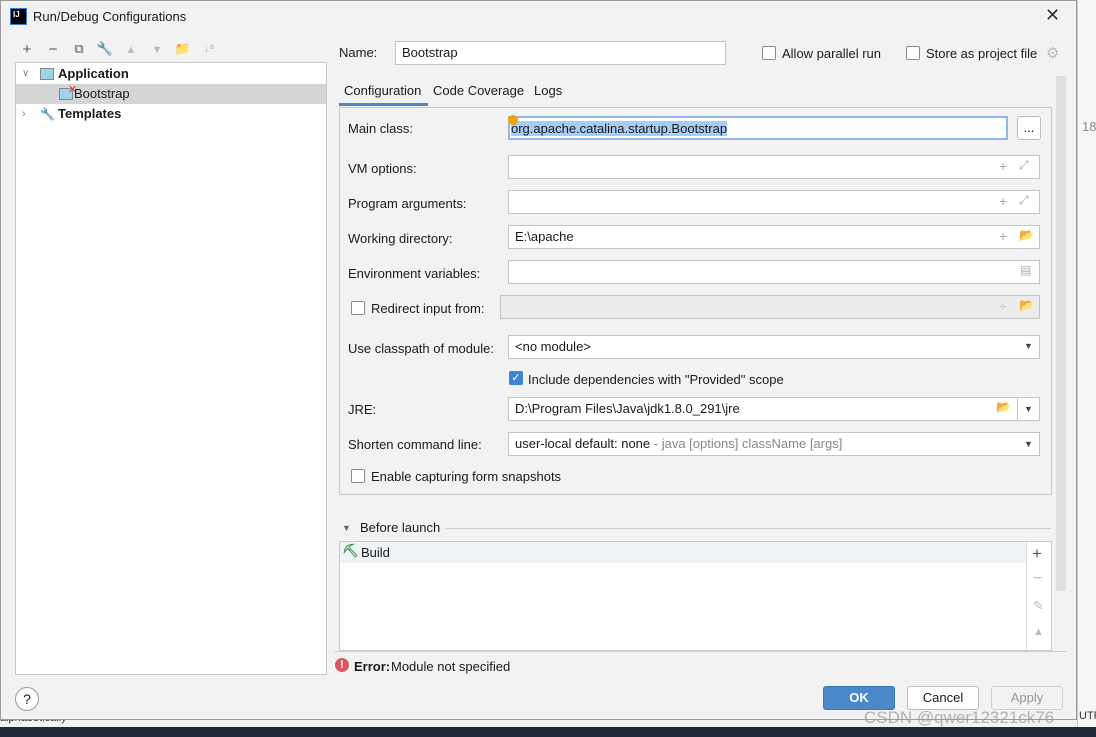 This screenshot has width=1096, height=737. What do you see at coordinates (414, 273) in the screenshot?
I see `environment-variables-label: Environment variables:` at bounding box center [414, 273].